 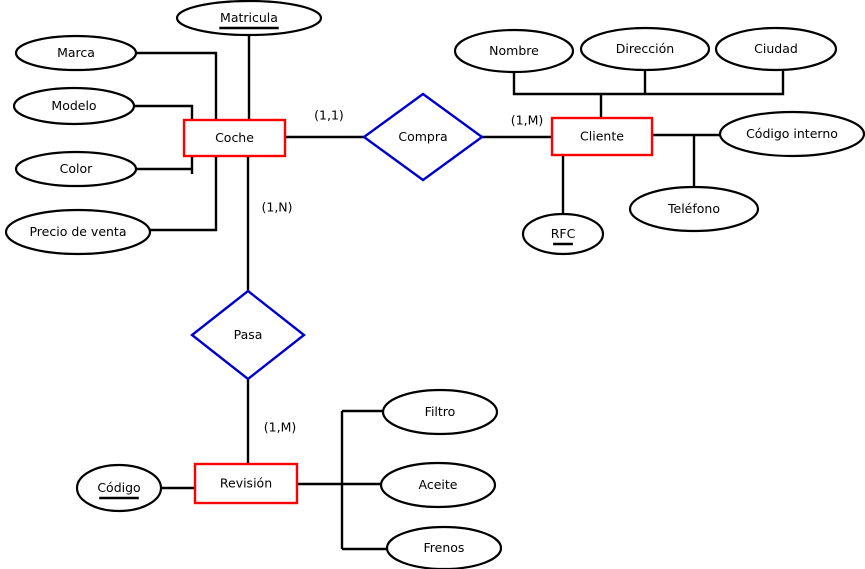 I want to click on attribute-label: Nombre, so click(x=514, y=50).